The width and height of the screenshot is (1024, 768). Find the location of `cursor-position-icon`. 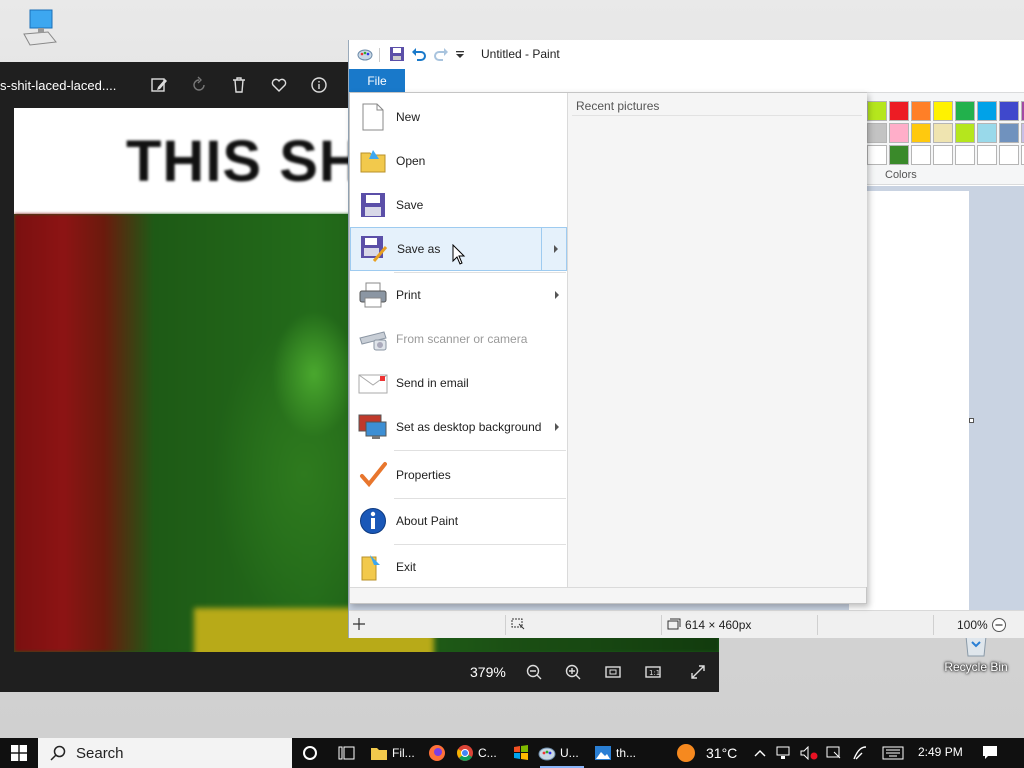

cursor-position-icon is located at coordinates (359, 625).